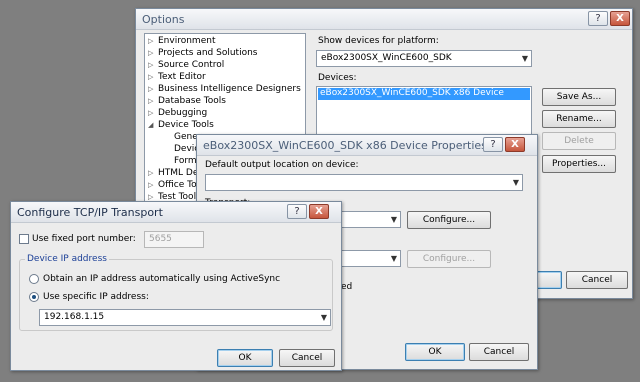 The image size is (640, 382). What do you see at coordinates (493, 144) in the screenshot?
I see `device-properties-help-button: ?` at bounding box center [493, 144].